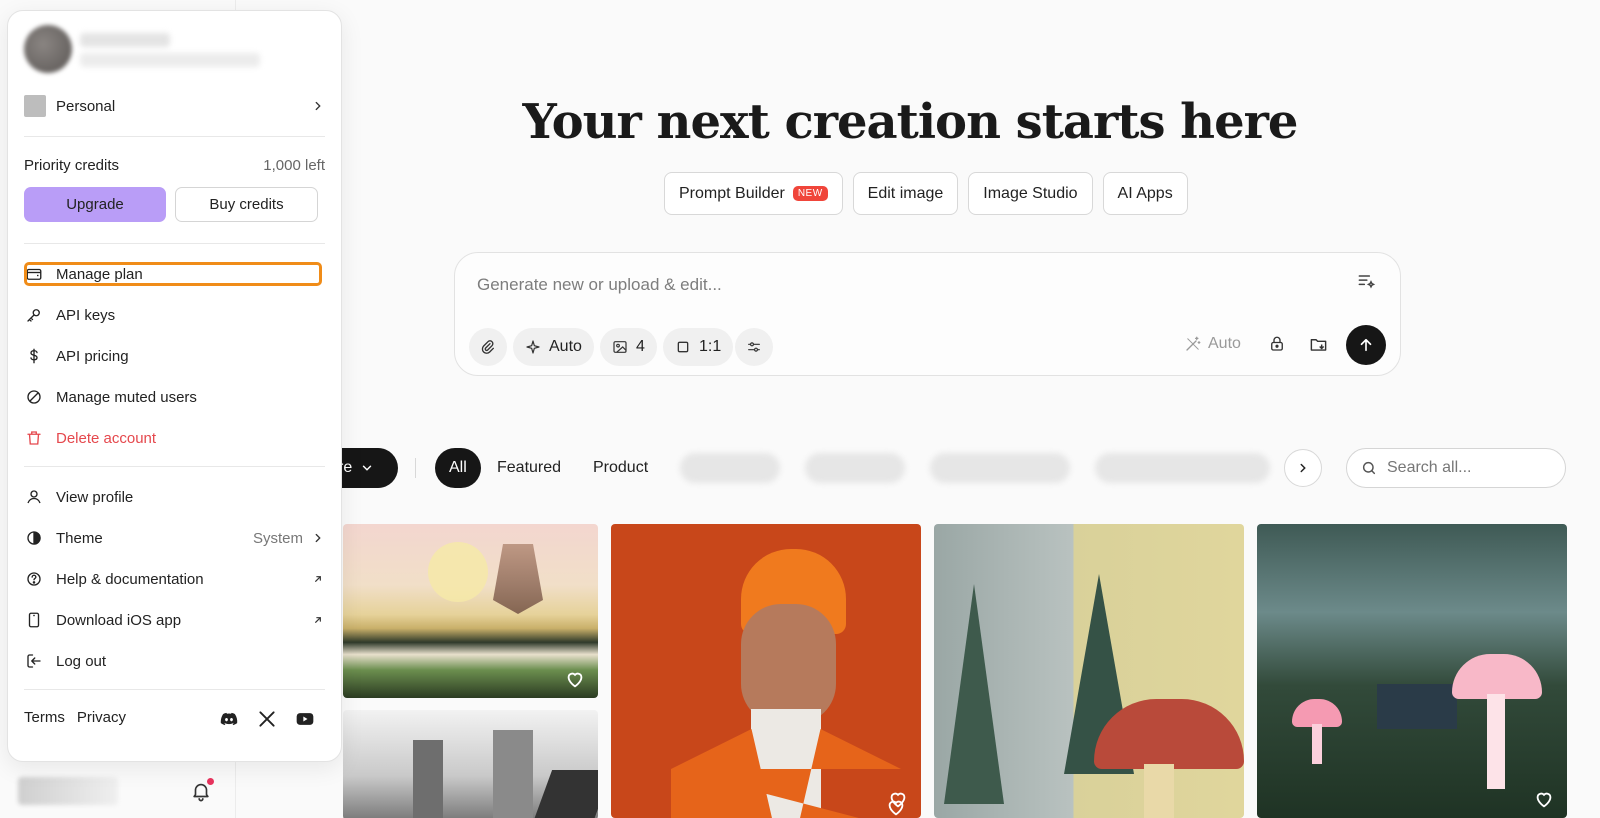 This screenshot has height=818, width=1600. Describe the element at coordinates (1366, 281) in the screenshot. I see `prompt-enhance-icon` at that location.